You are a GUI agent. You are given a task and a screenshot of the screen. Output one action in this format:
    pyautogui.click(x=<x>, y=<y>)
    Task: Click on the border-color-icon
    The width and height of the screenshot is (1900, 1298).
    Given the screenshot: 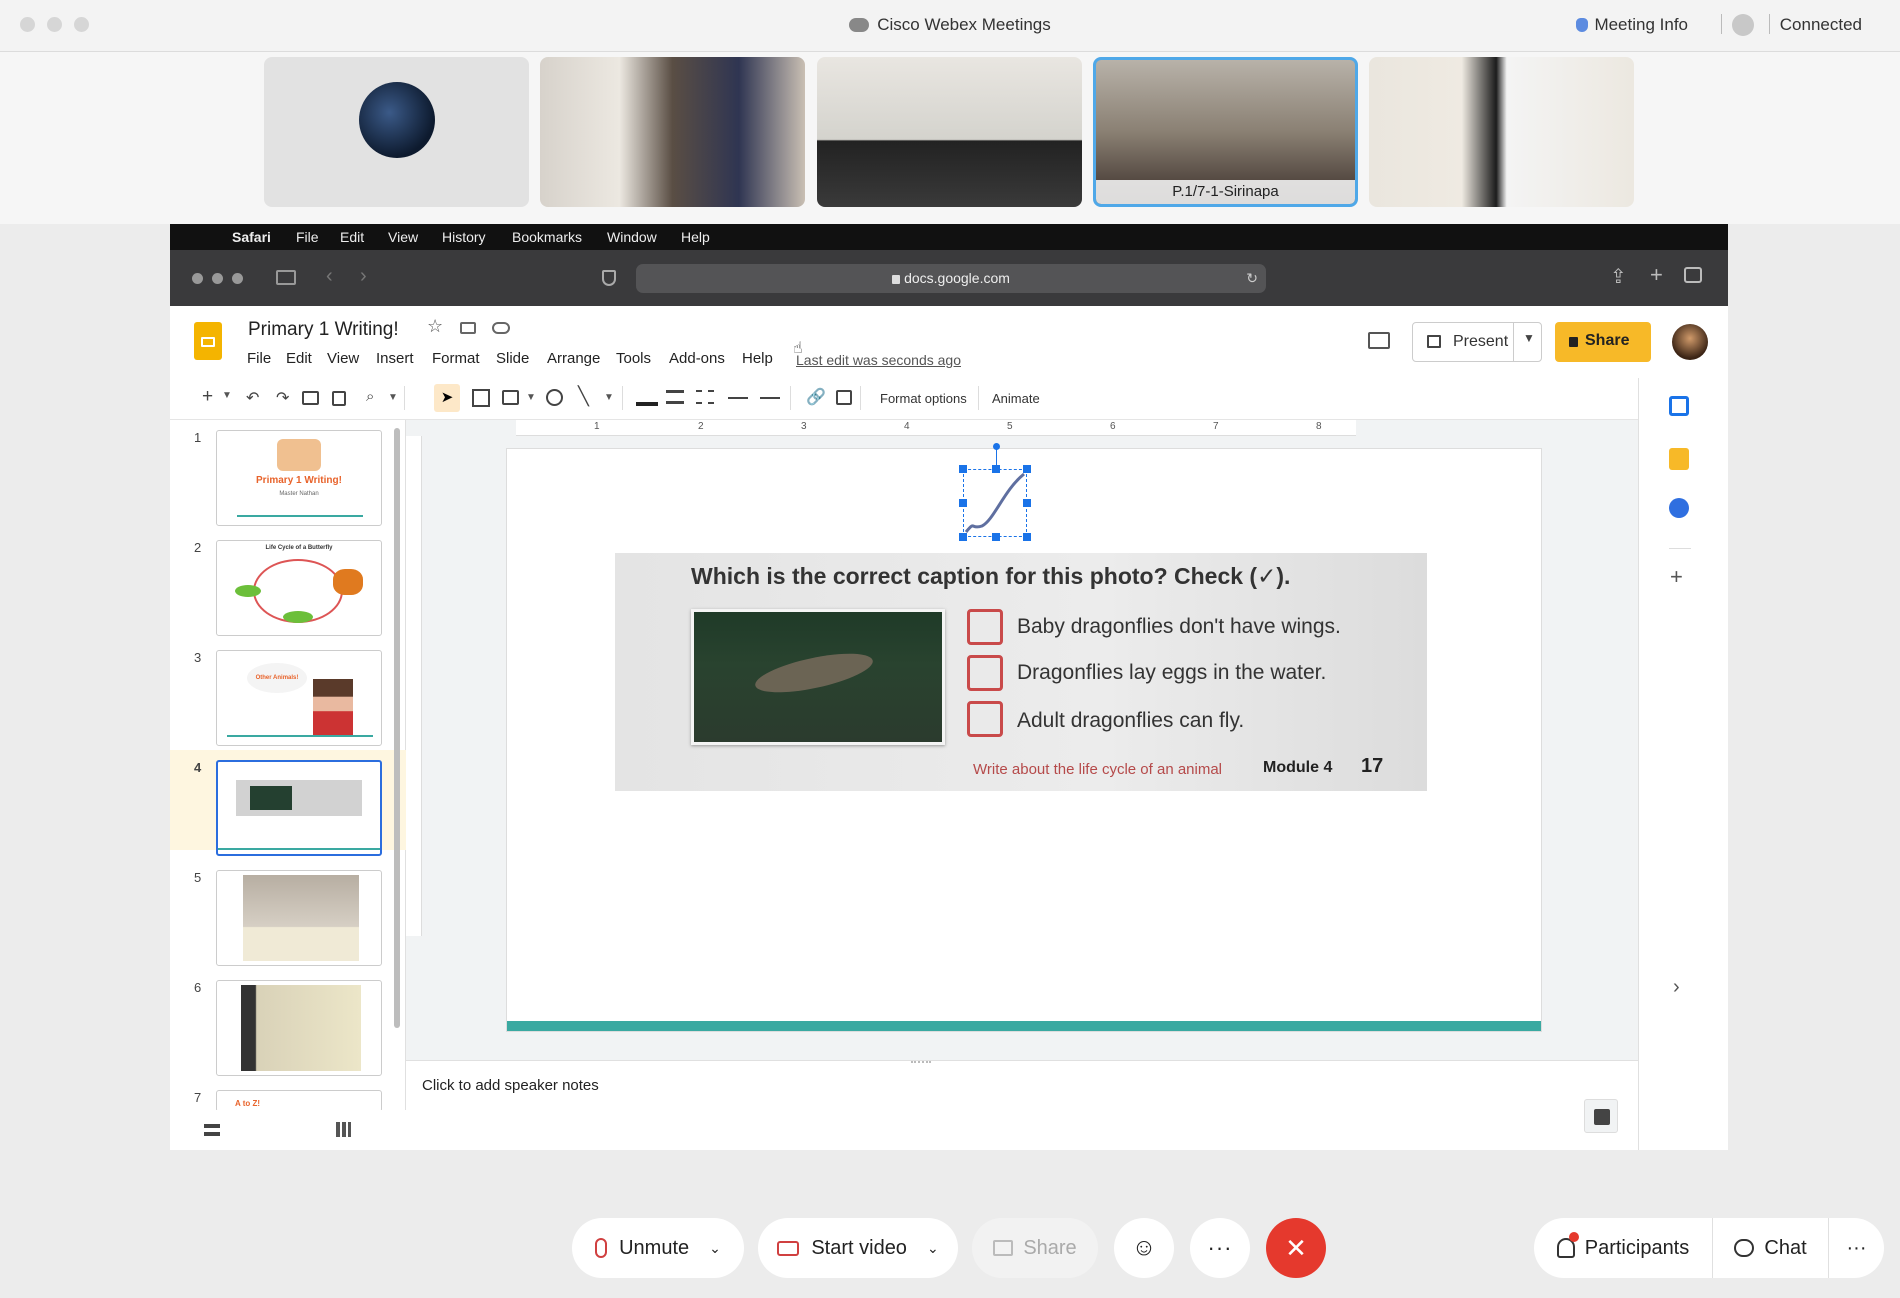 What is the action you would take?
    pyautogui.click(x=647, y=397)
    